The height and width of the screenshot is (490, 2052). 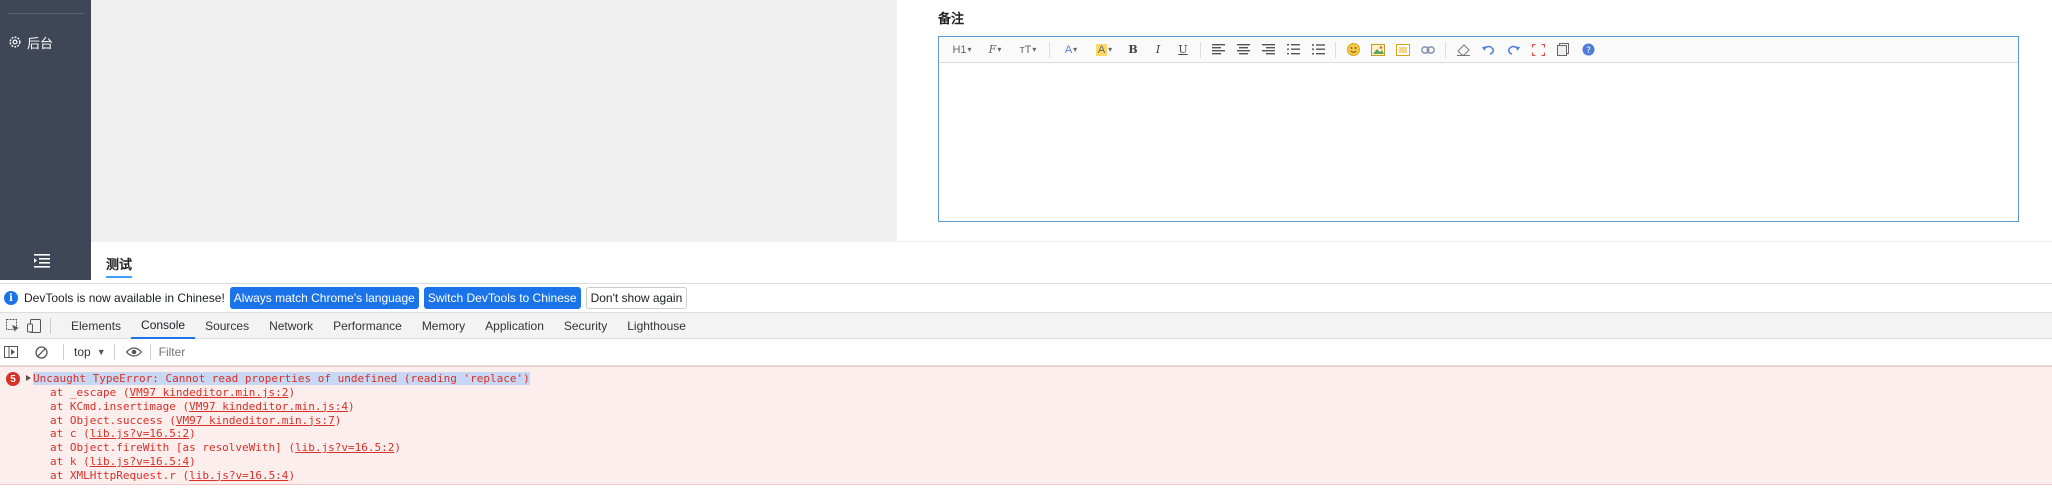 I want to click on tab-lighthouse: Lighthouse, so click(x=656, y=326).